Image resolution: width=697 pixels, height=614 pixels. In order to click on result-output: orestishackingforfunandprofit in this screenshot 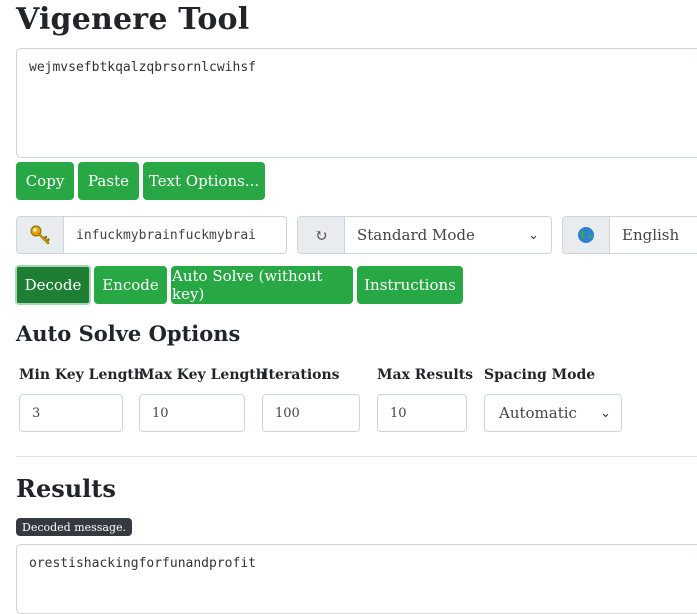, I will do `click(356, 579)`.